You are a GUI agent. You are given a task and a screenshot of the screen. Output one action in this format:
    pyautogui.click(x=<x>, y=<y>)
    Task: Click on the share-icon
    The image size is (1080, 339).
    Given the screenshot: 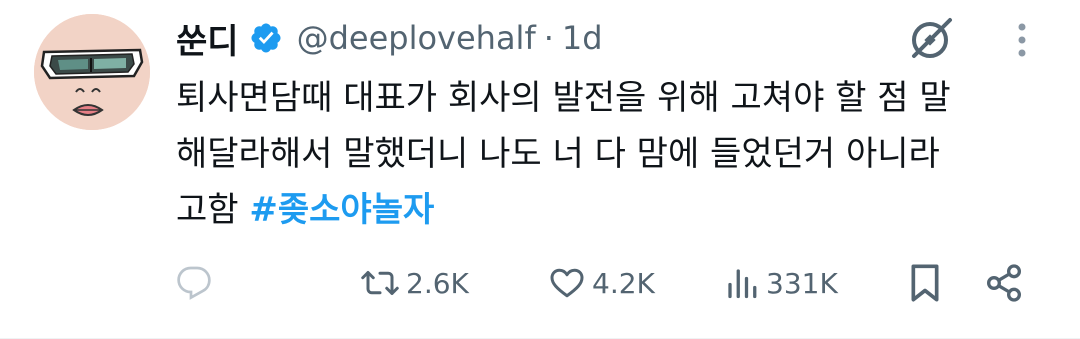 What is the action you would take?
    pyautogui.click(x=1004, y=283)
    